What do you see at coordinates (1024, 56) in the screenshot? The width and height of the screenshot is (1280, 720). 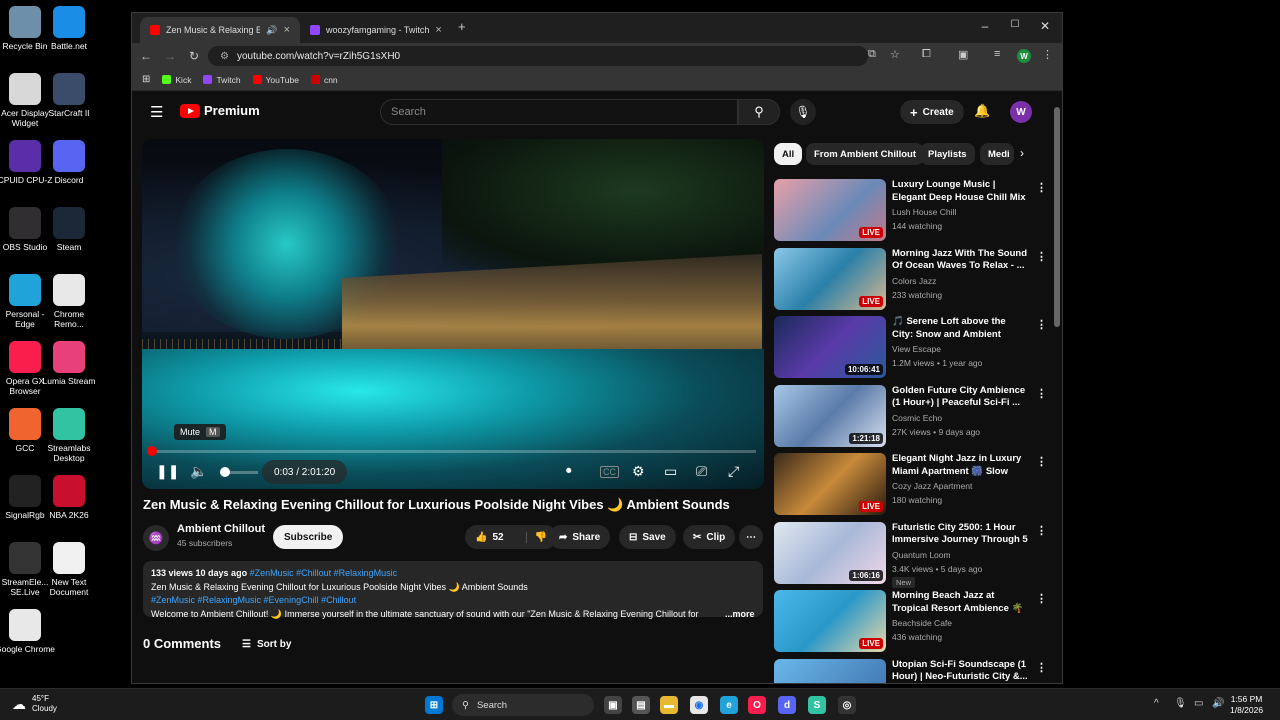 I see `profile-avatar: W` at bounding box center [1024, 56].